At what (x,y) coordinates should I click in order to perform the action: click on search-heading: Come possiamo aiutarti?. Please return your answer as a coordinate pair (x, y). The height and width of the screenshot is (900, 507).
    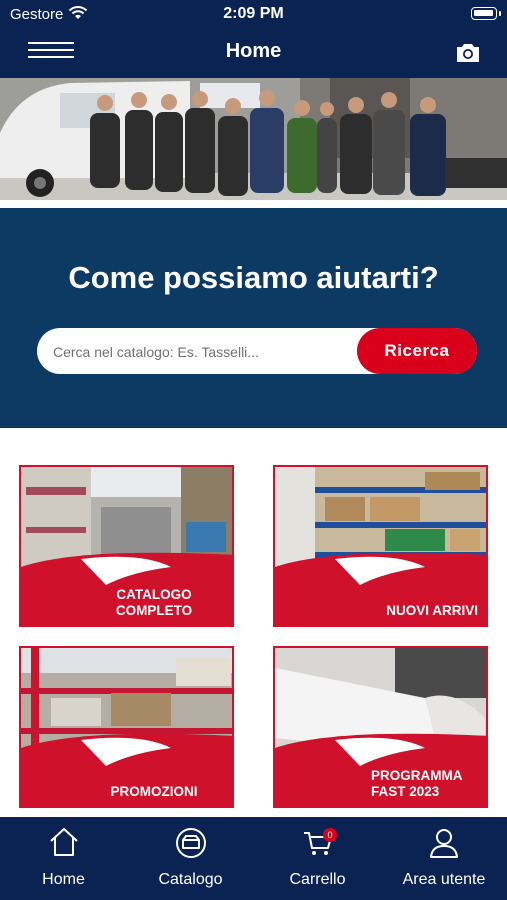
    Looking at the image, I should click on (253, 277).